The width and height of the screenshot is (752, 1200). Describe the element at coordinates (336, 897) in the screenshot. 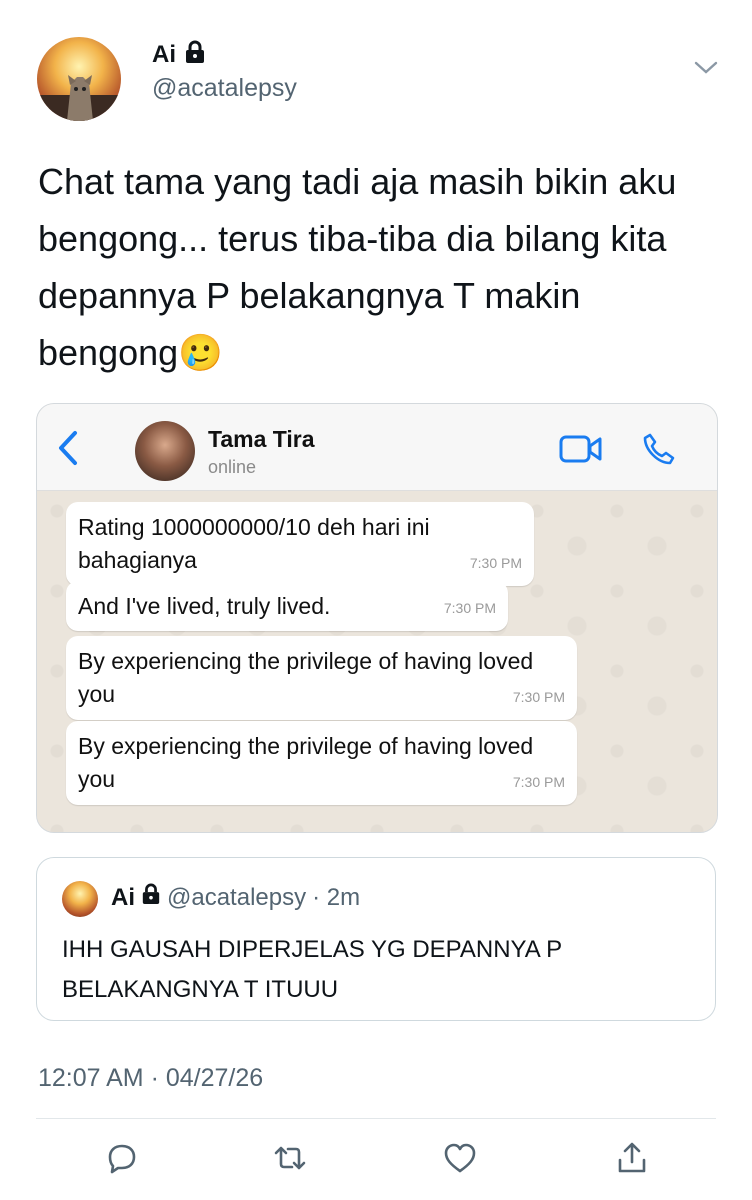

I see `quoted-time: · 2m` at that location.